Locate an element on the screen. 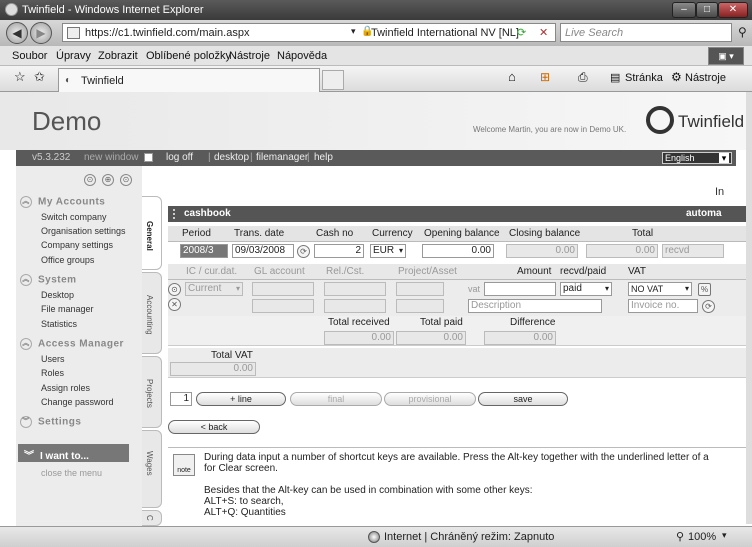  tab-title: Twinfield is located at coordinates (102, 81).